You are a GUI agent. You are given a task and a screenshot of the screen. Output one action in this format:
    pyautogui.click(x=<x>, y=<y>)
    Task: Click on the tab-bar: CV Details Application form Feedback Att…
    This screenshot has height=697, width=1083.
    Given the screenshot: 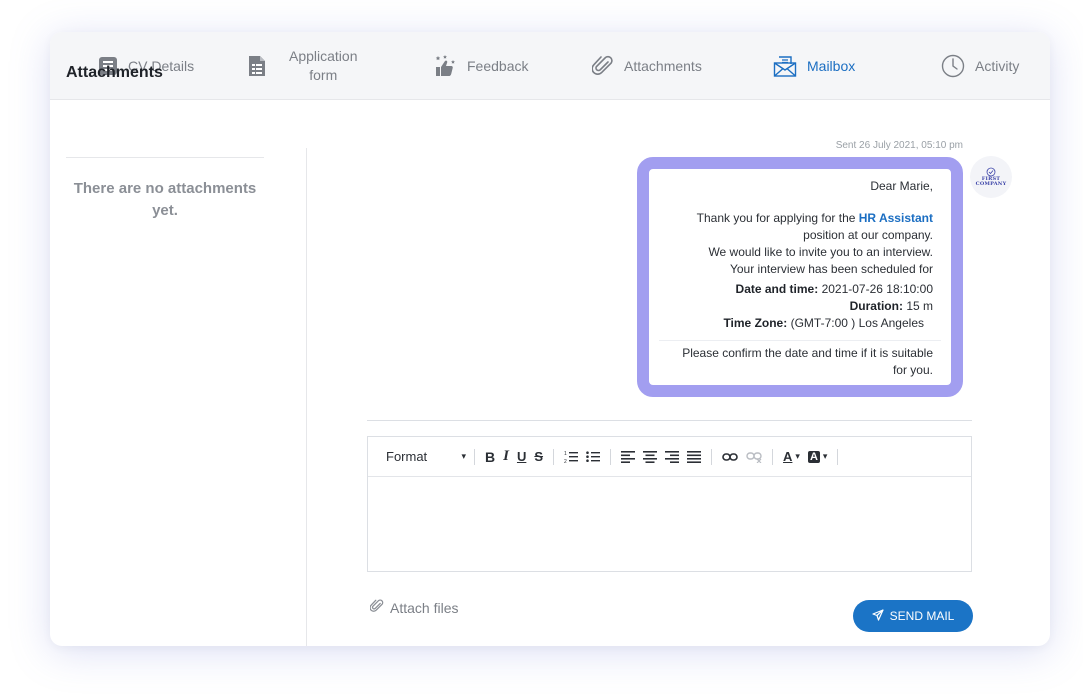 What is the action you would take?
    pyautogui.click(x=550, y=66)
    